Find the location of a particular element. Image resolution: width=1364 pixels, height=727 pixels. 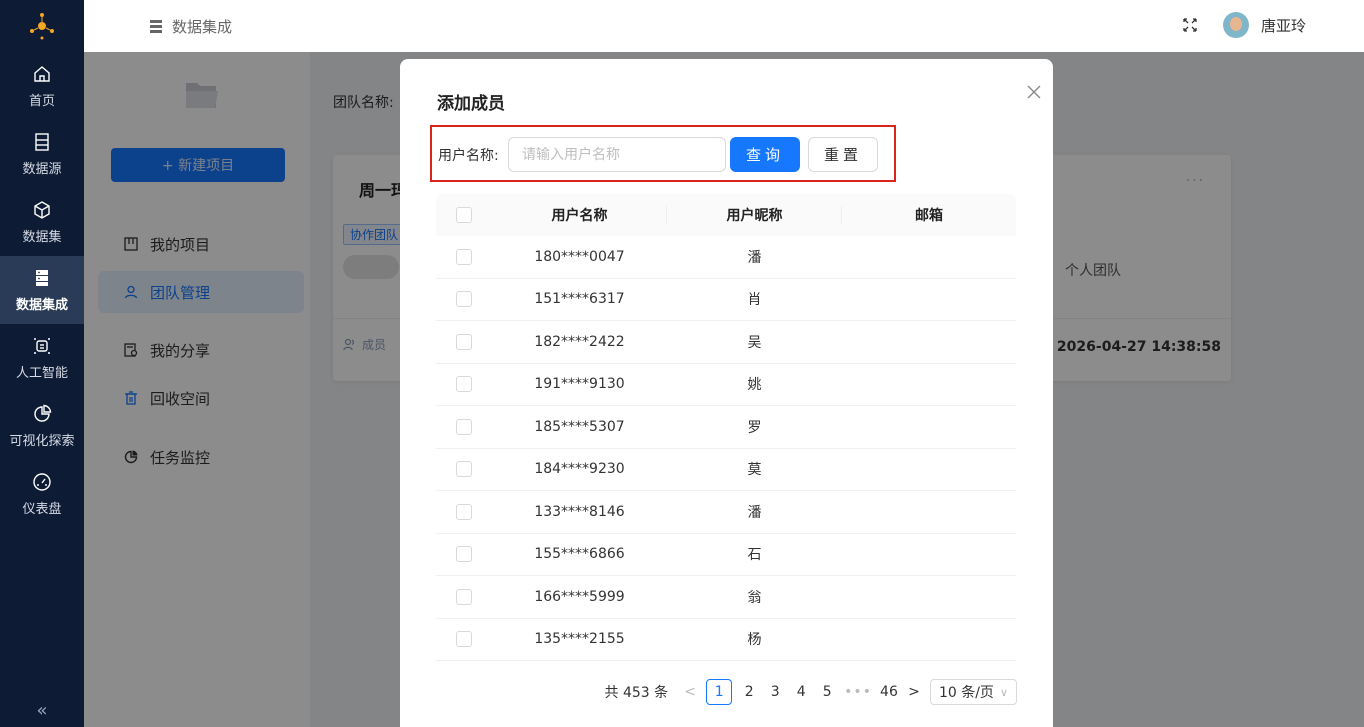

table-header: 用户名称 用户昵称 邮箱 is located at coordinates (726, 215).